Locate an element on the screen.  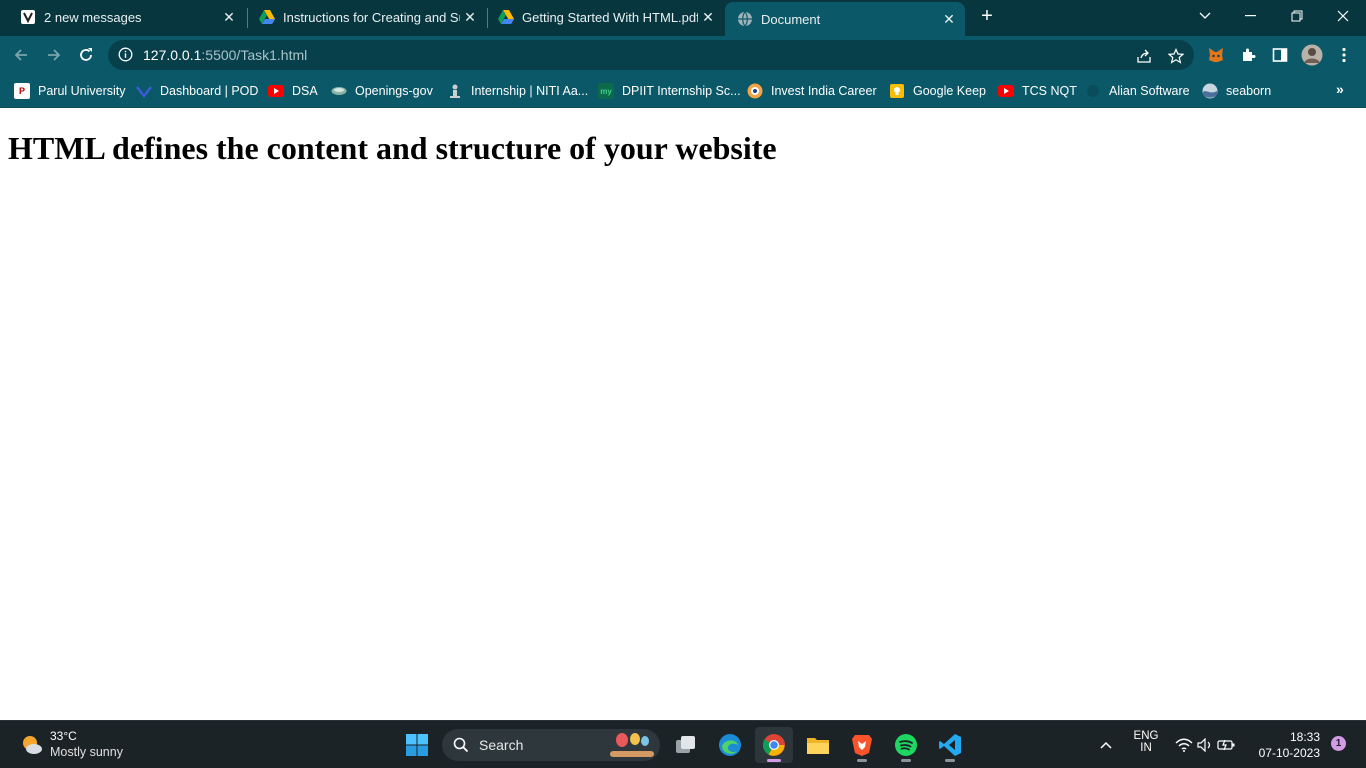
search-icon is located at coordinates (461, 747).